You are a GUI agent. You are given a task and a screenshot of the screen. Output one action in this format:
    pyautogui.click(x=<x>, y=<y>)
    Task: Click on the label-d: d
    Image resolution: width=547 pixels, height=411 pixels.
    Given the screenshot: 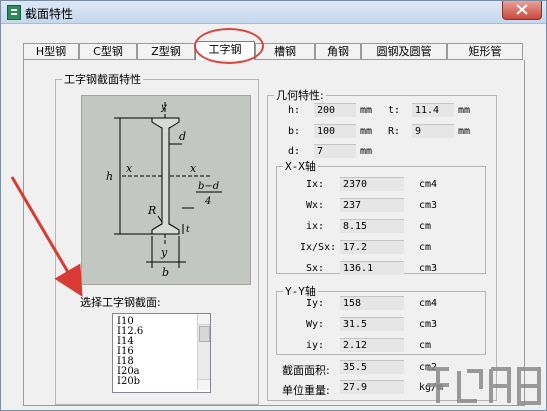 What is the action you would take?
    pyautogui.click(x=182, y=136)
    